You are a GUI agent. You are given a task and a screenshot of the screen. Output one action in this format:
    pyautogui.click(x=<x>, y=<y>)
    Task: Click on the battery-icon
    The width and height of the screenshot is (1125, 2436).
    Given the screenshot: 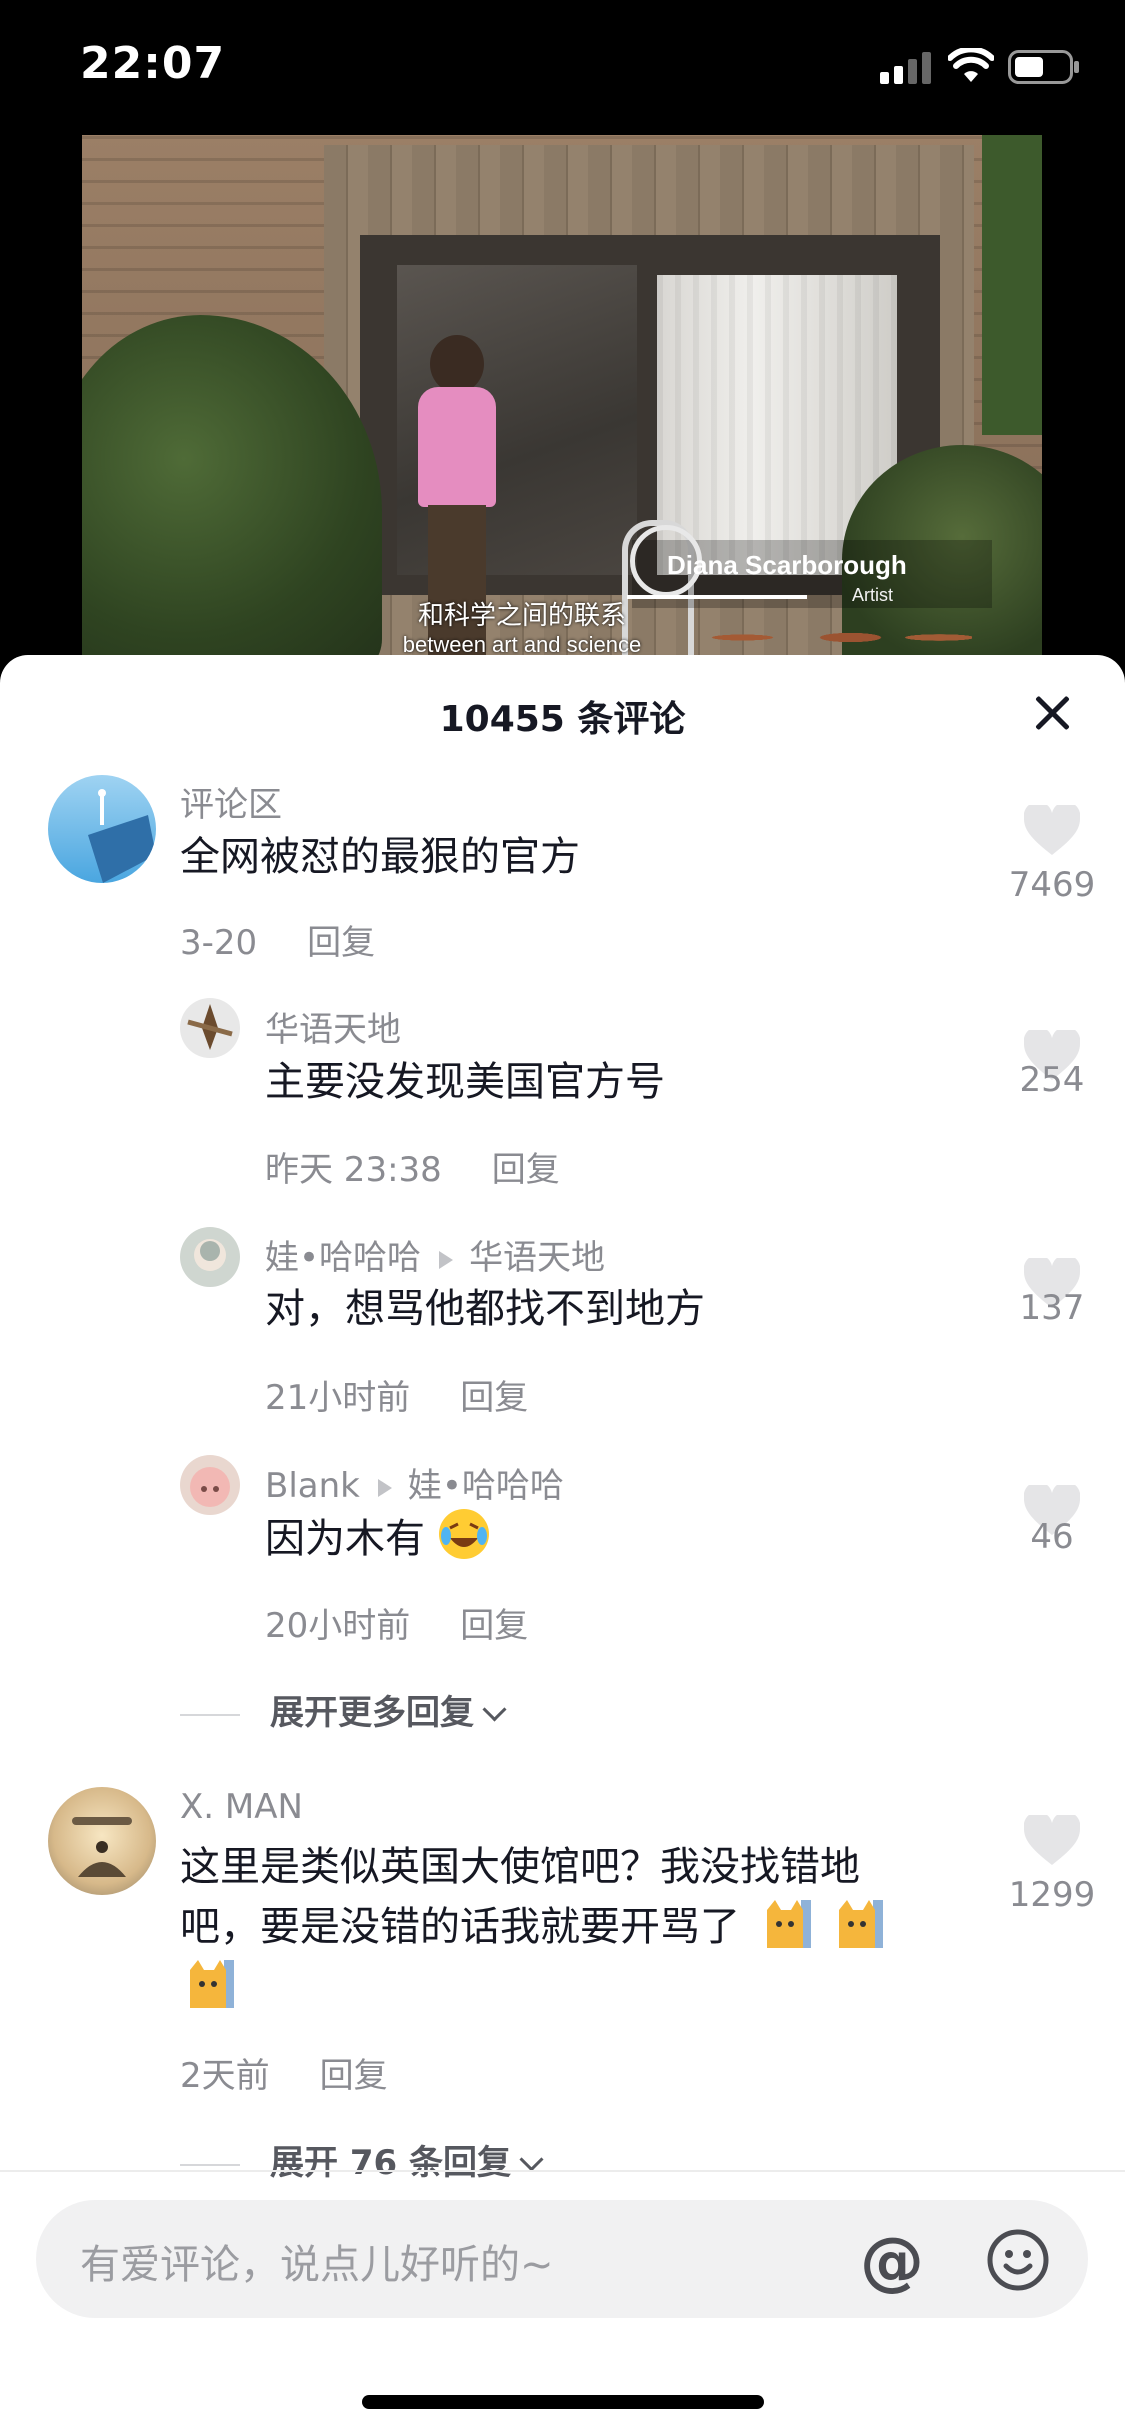 What is the action you would take?
    pyautogui.click(x=1043, y=67)
    